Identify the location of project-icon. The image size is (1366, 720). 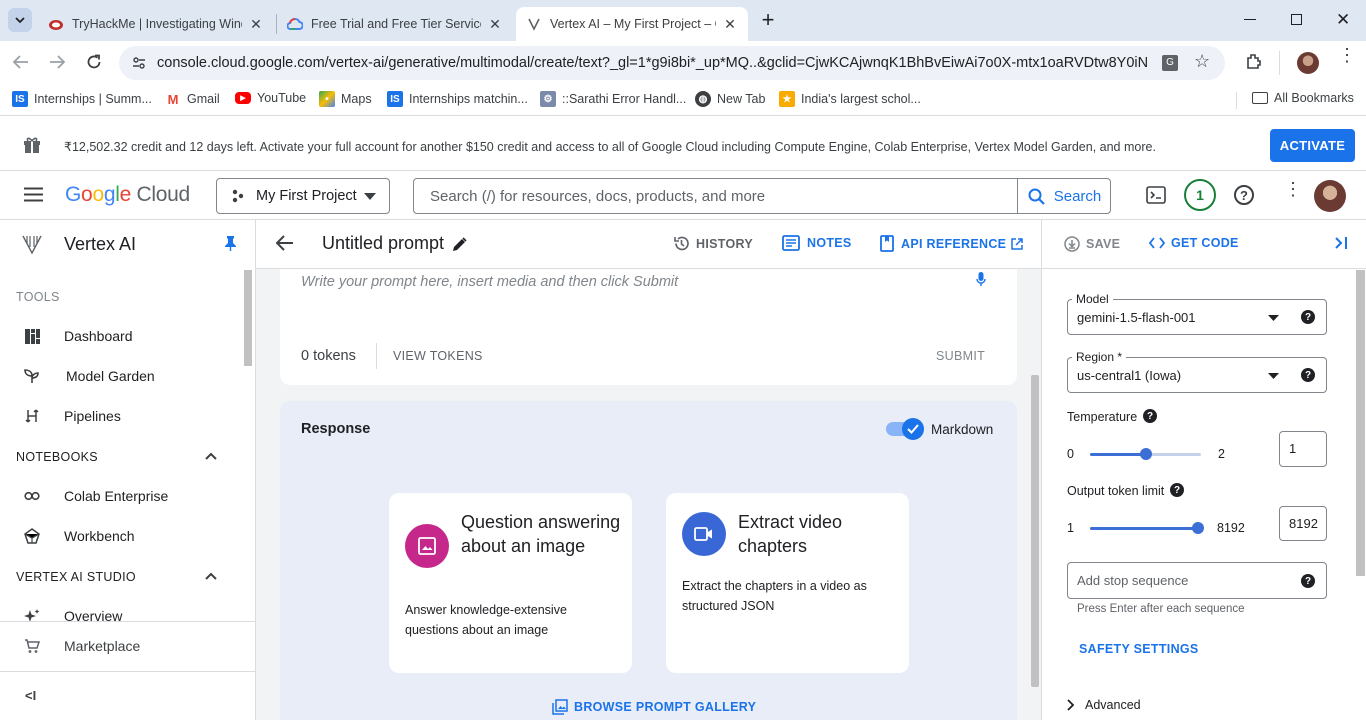
(238, 196).